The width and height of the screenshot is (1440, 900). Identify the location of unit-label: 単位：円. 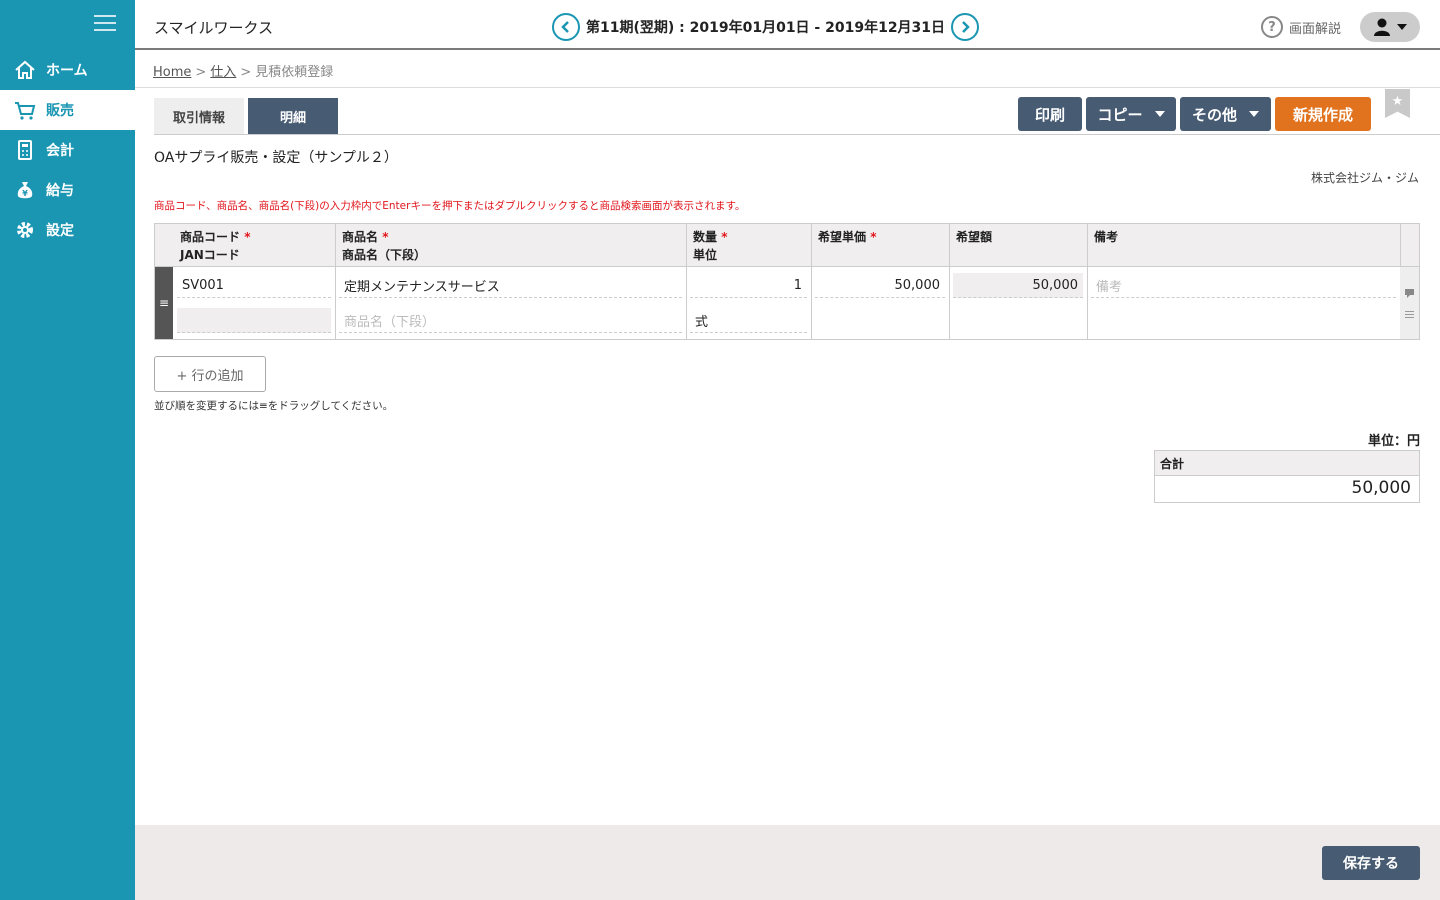
(1393, 441).